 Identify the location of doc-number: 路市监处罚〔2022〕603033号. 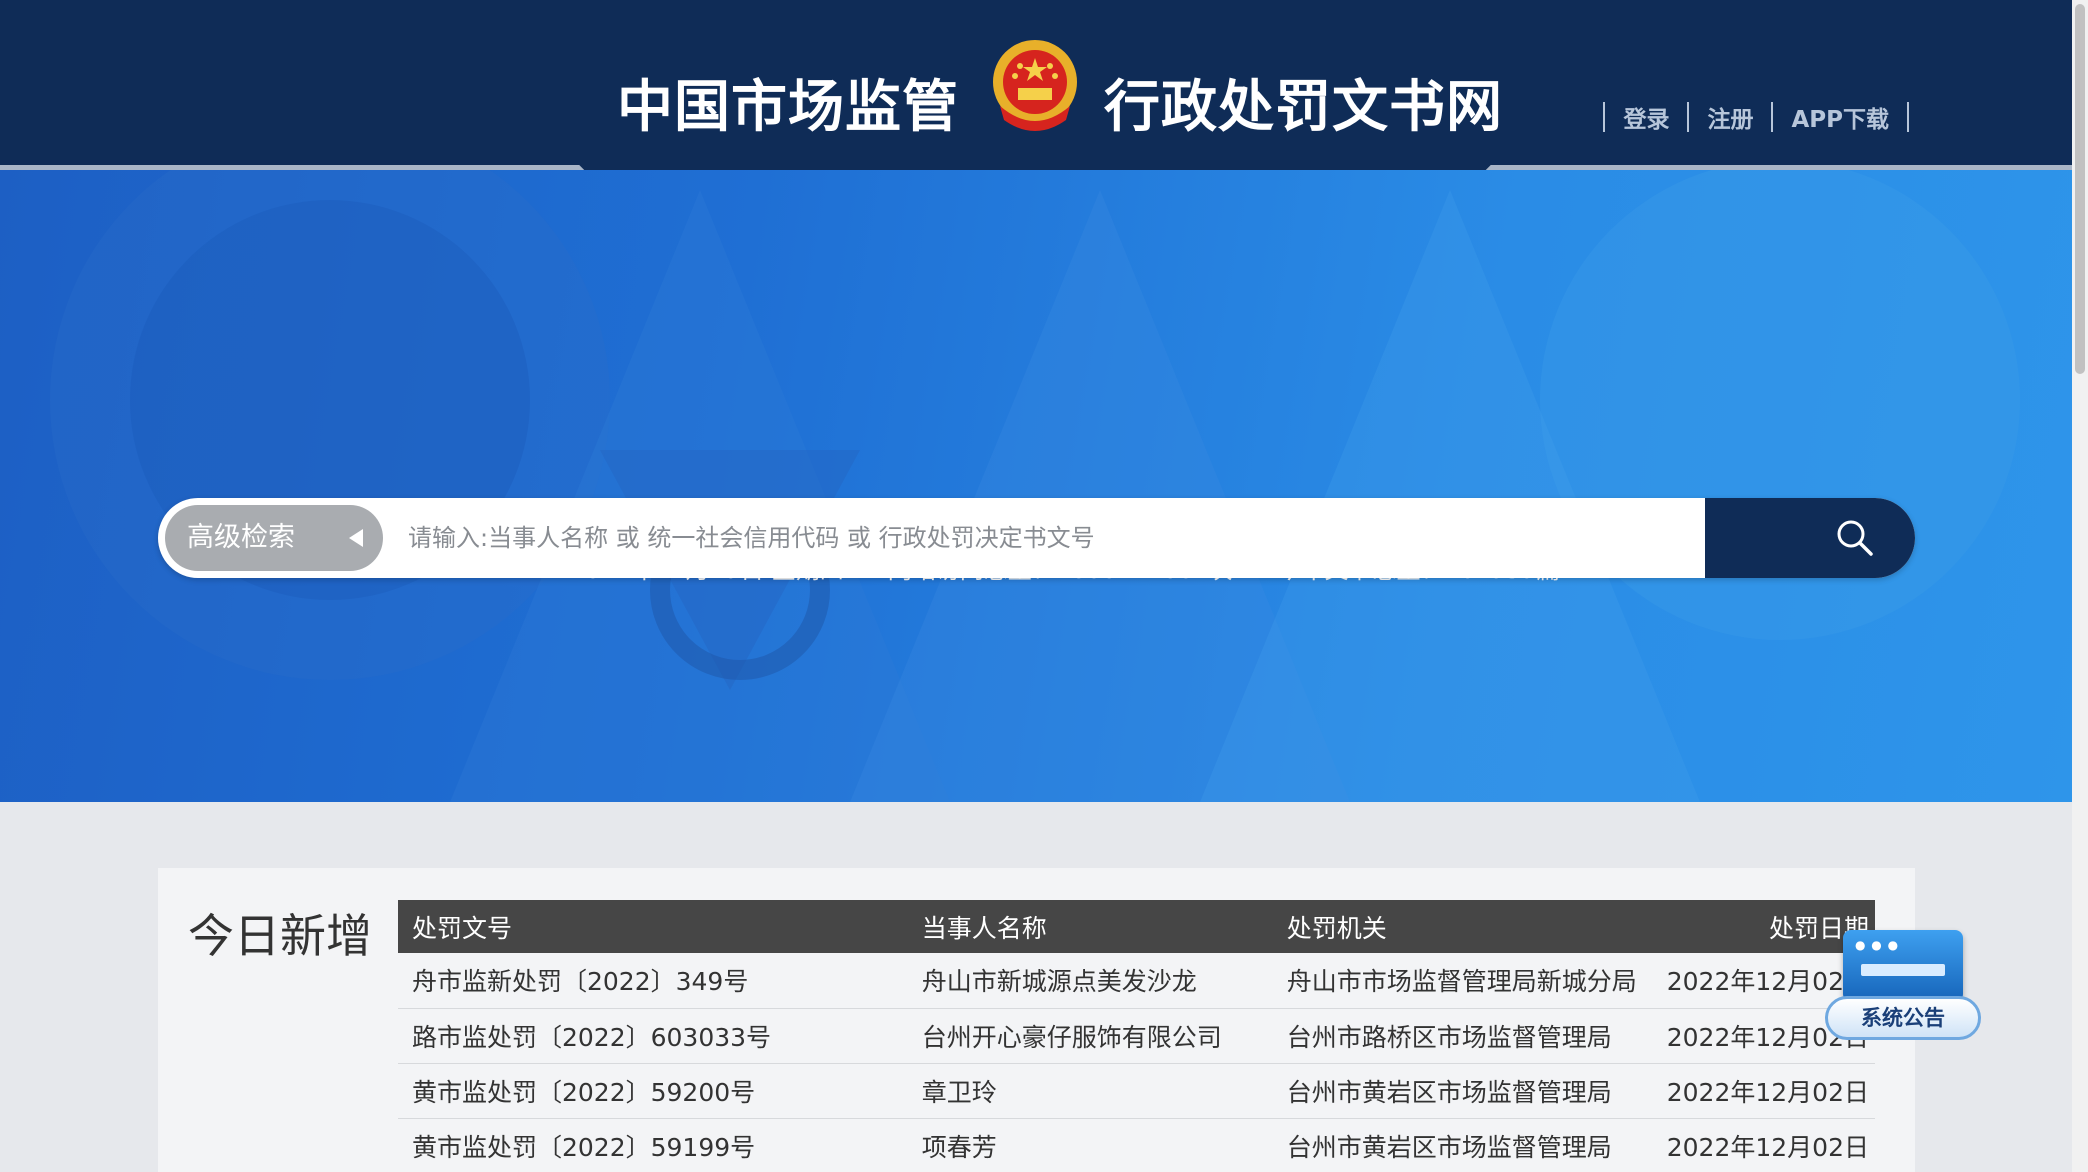
(653, 1036).